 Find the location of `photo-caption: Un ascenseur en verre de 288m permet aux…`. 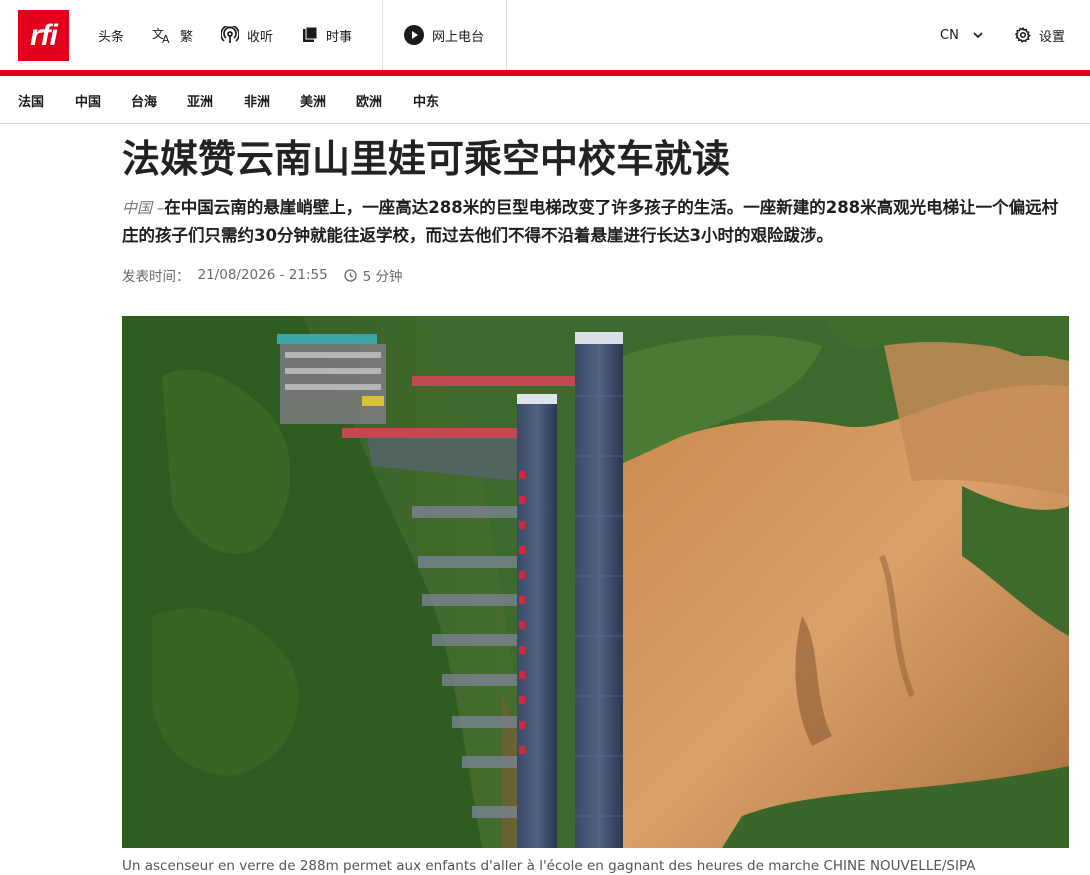

photo-caption: Un ascenseur en verre de 288m permet aux… is located at coordinates (549, 866).